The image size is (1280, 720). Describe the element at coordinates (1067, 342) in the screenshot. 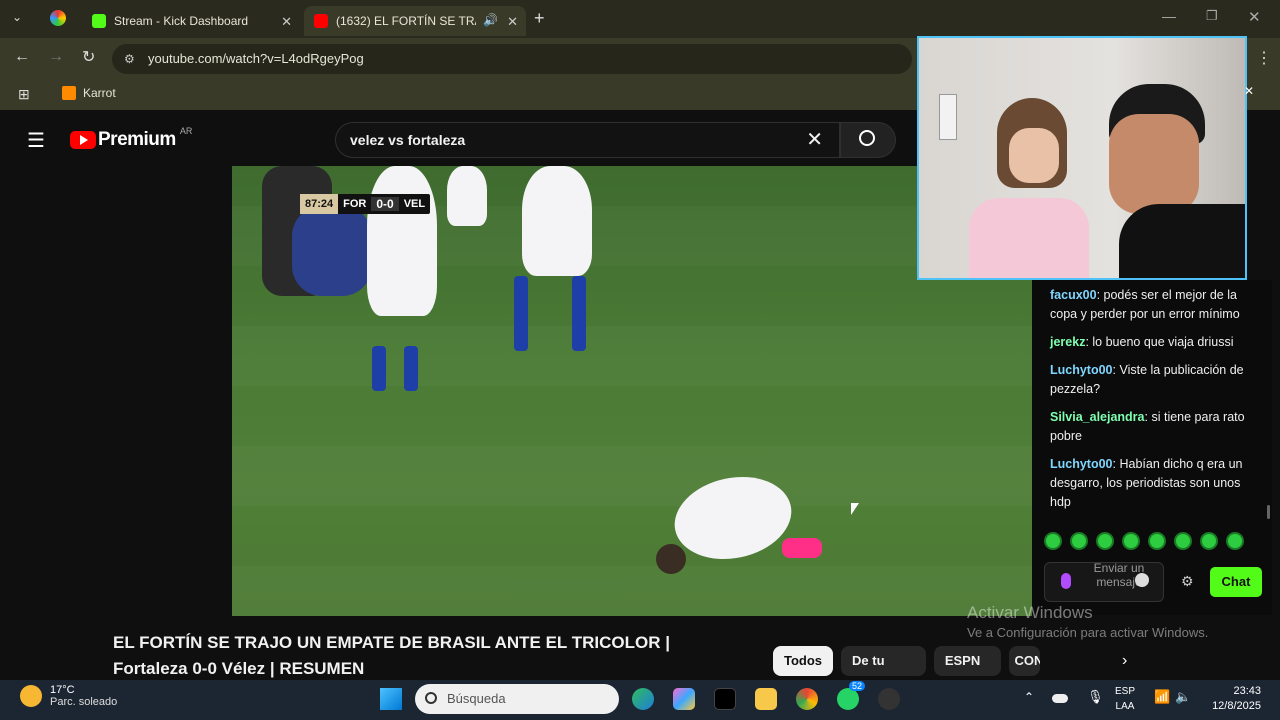

I see `chat-username: jerekz` at that location.